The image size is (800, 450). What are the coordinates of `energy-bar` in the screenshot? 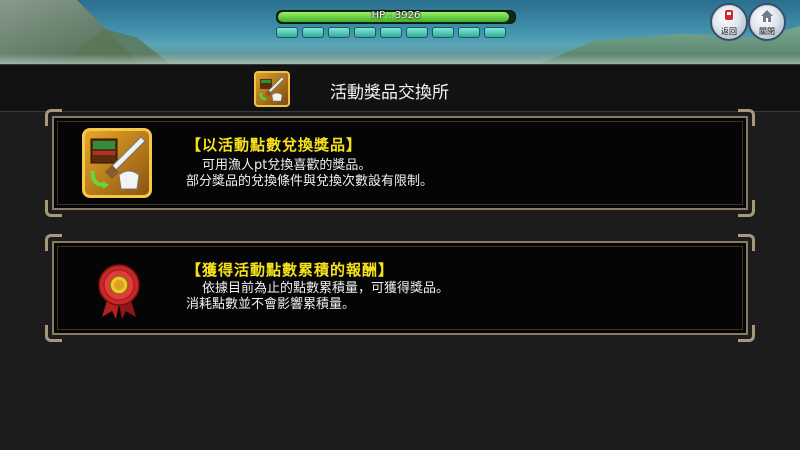 It's located at (396, 32).